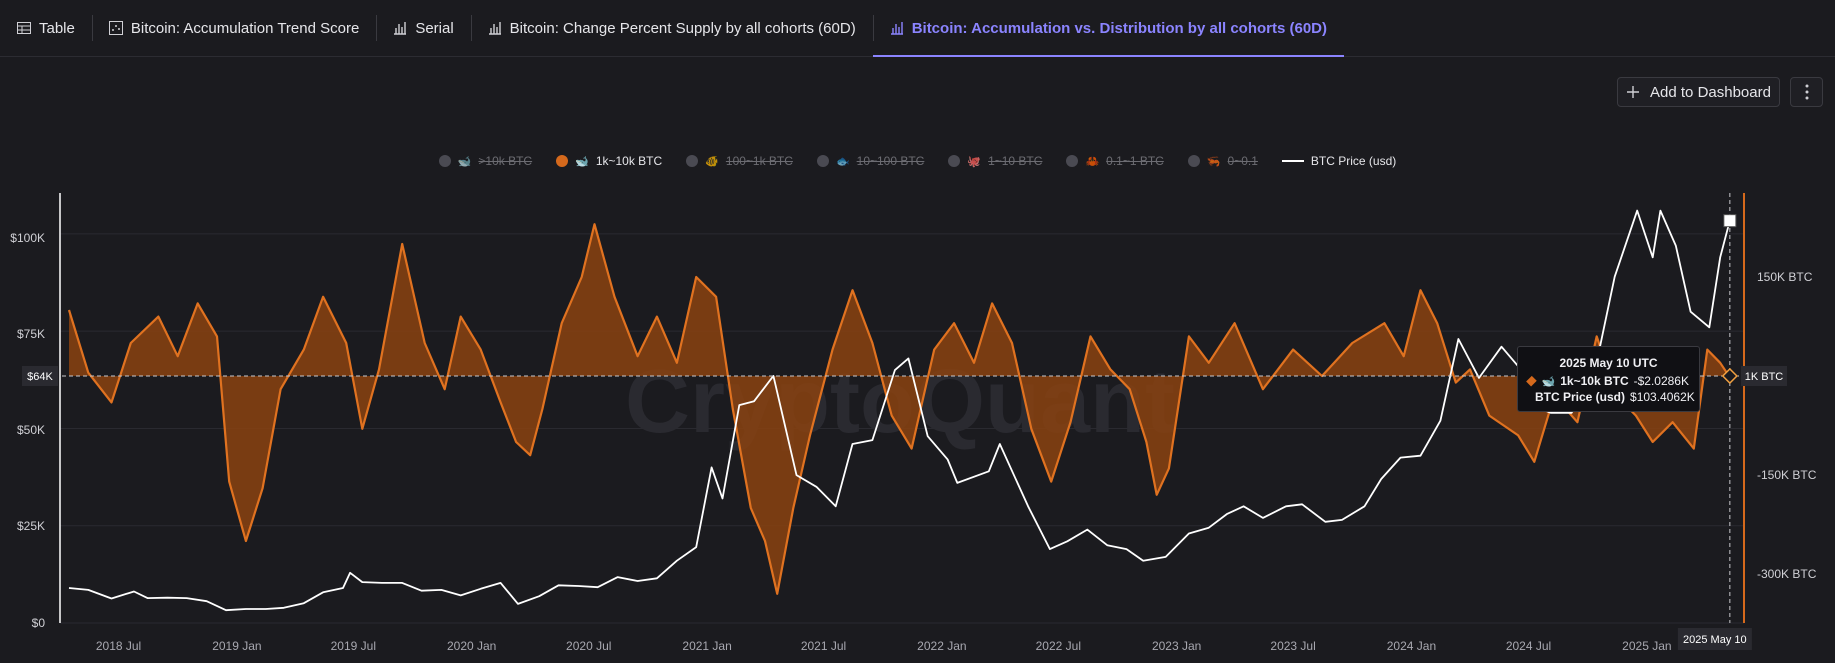 Image resolution: width=1835 pixels, height=663 pixels. I want to click on shark-icon: 🐠, so click(712, 161).